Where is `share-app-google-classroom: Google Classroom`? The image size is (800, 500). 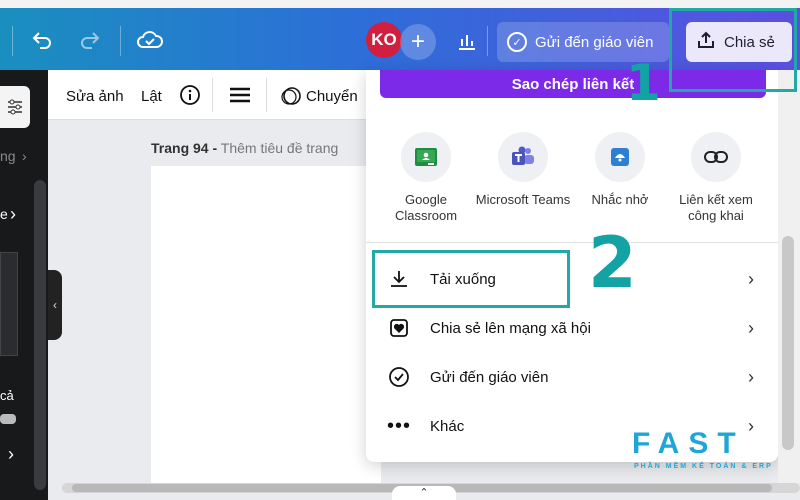 share-app-google-classroom: Google Classroom is located at coordinates (426, 178).